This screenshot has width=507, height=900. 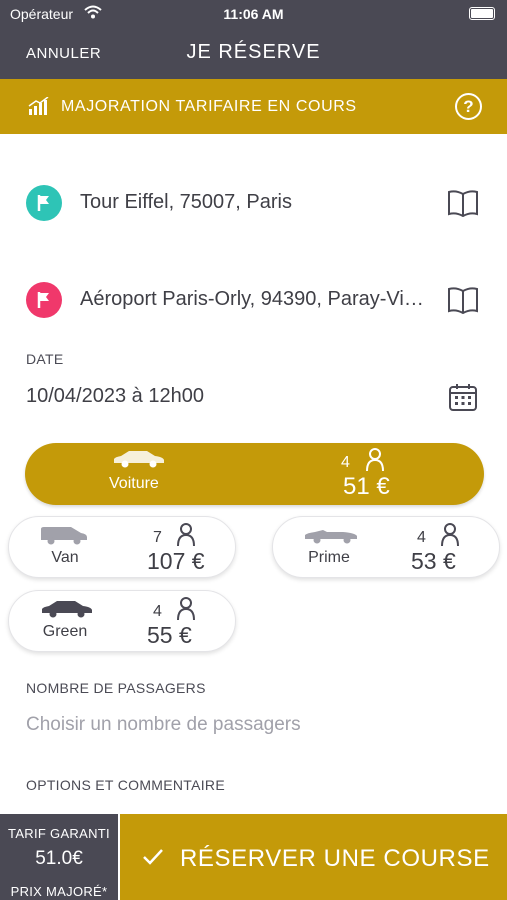 What do you see at coordinates (45, 359) in the screenshot?
I see `date-label: DATE` at bounding box center [45, 359].